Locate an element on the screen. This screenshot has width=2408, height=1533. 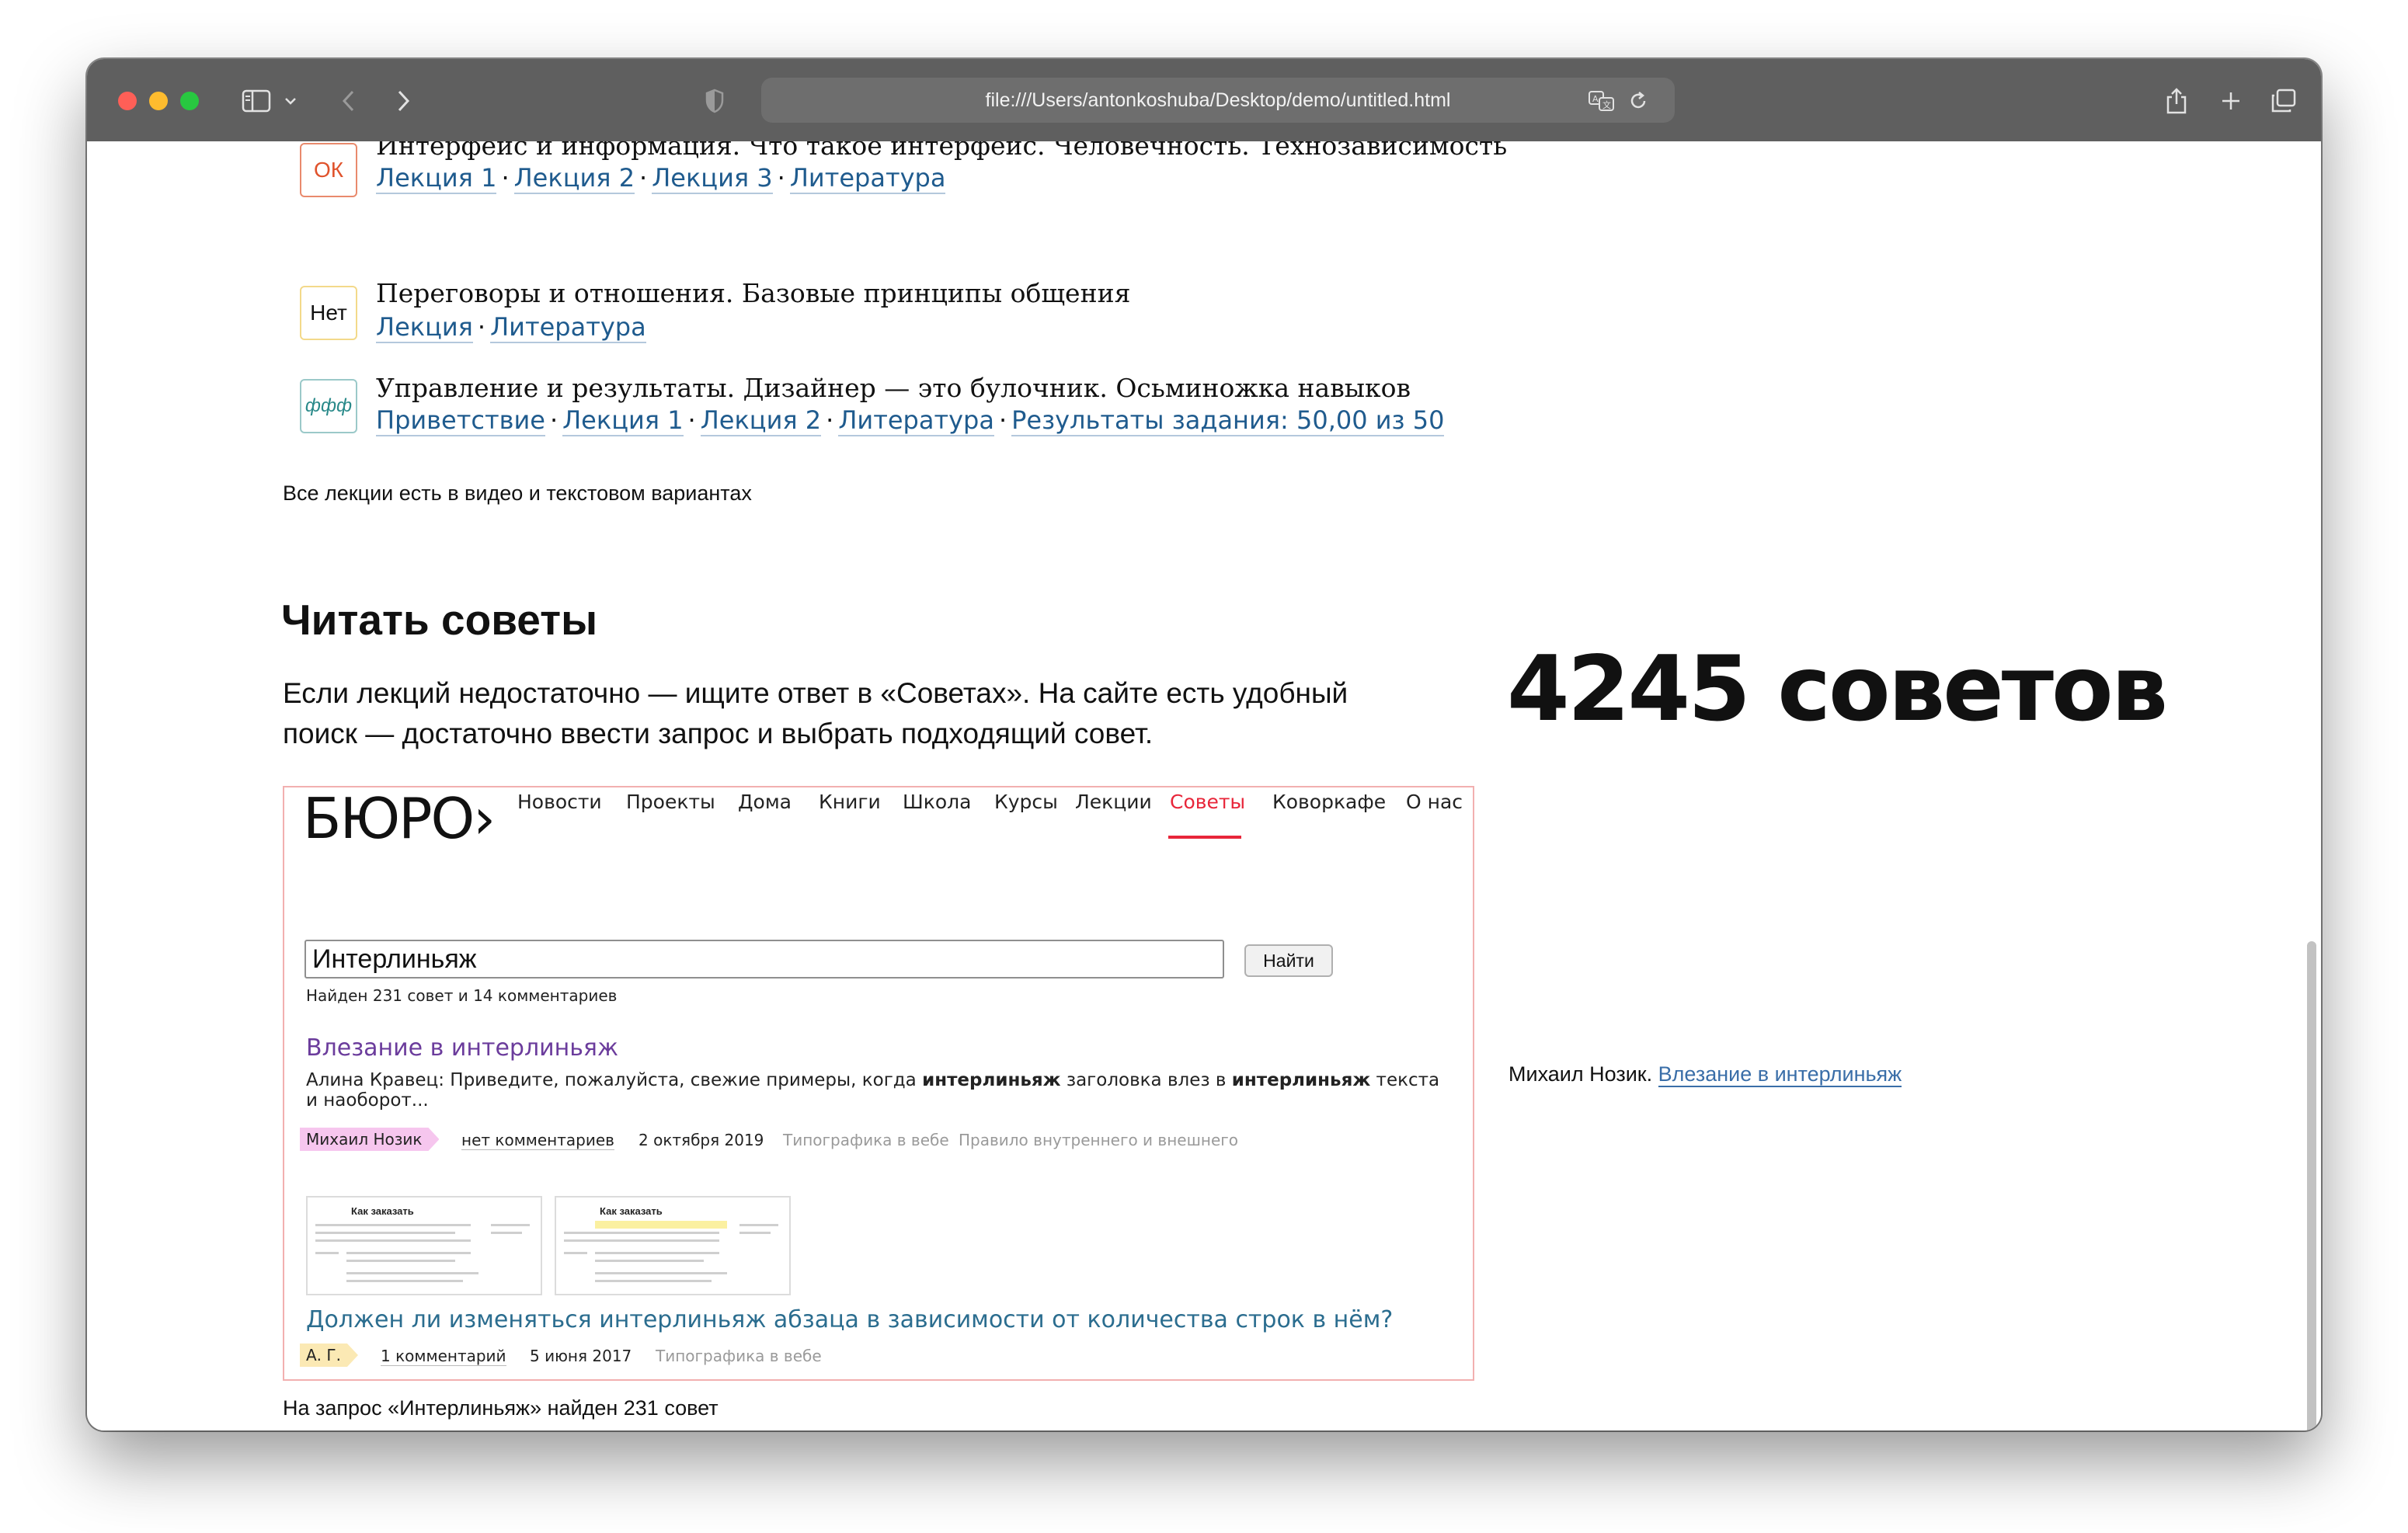
sidebar-toggle-icon is located at coordinates (256, 101).